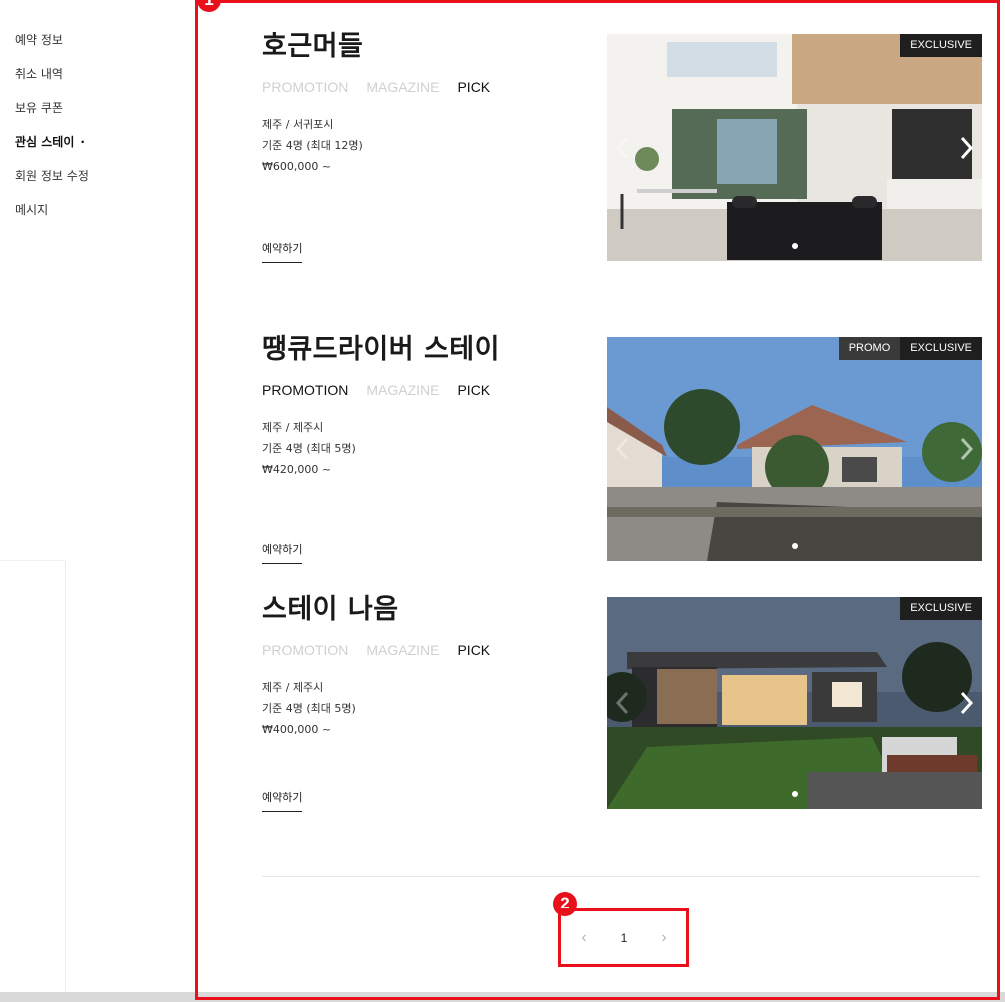 The width and height of the screenshot is (1005, 1002). What do you see at coordinates (52, 117) in the screenshot?
I see `sidebar-item-coupons: 보유 쿠폰` at bounding box center [52, 117].